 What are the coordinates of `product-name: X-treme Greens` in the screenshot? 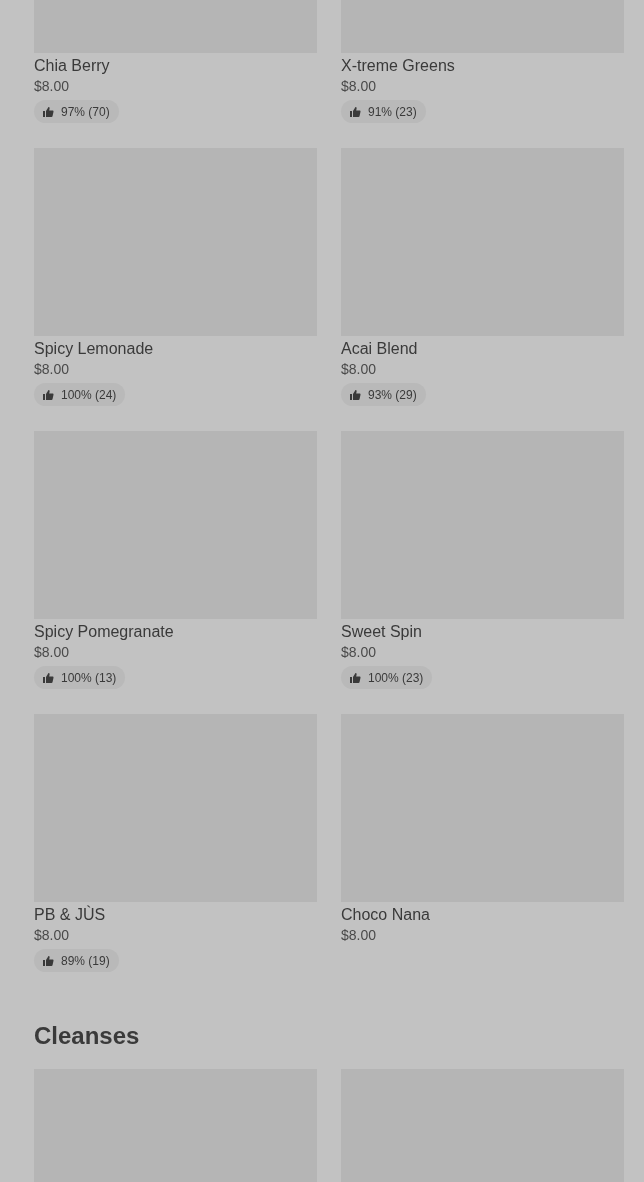 It's located at (398, 66).